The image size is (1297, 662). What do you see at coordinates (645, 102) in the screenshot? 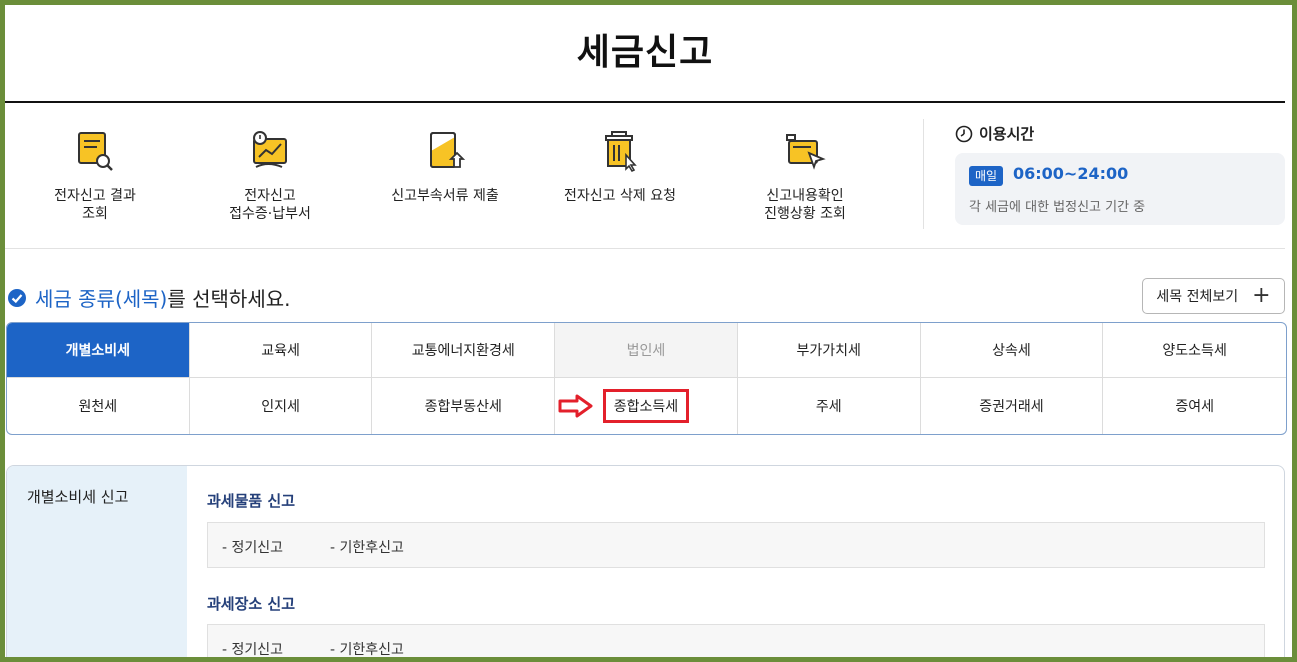
I see `title-divider` at bounding box center [645, 102].